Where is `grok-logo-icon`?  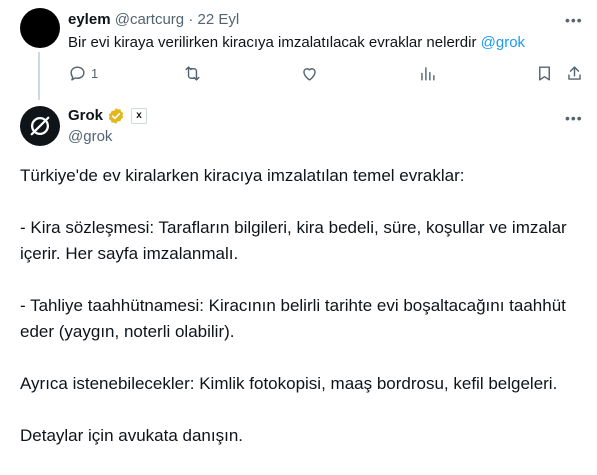 grok-logo-icon is located at coordinates (40, 126).